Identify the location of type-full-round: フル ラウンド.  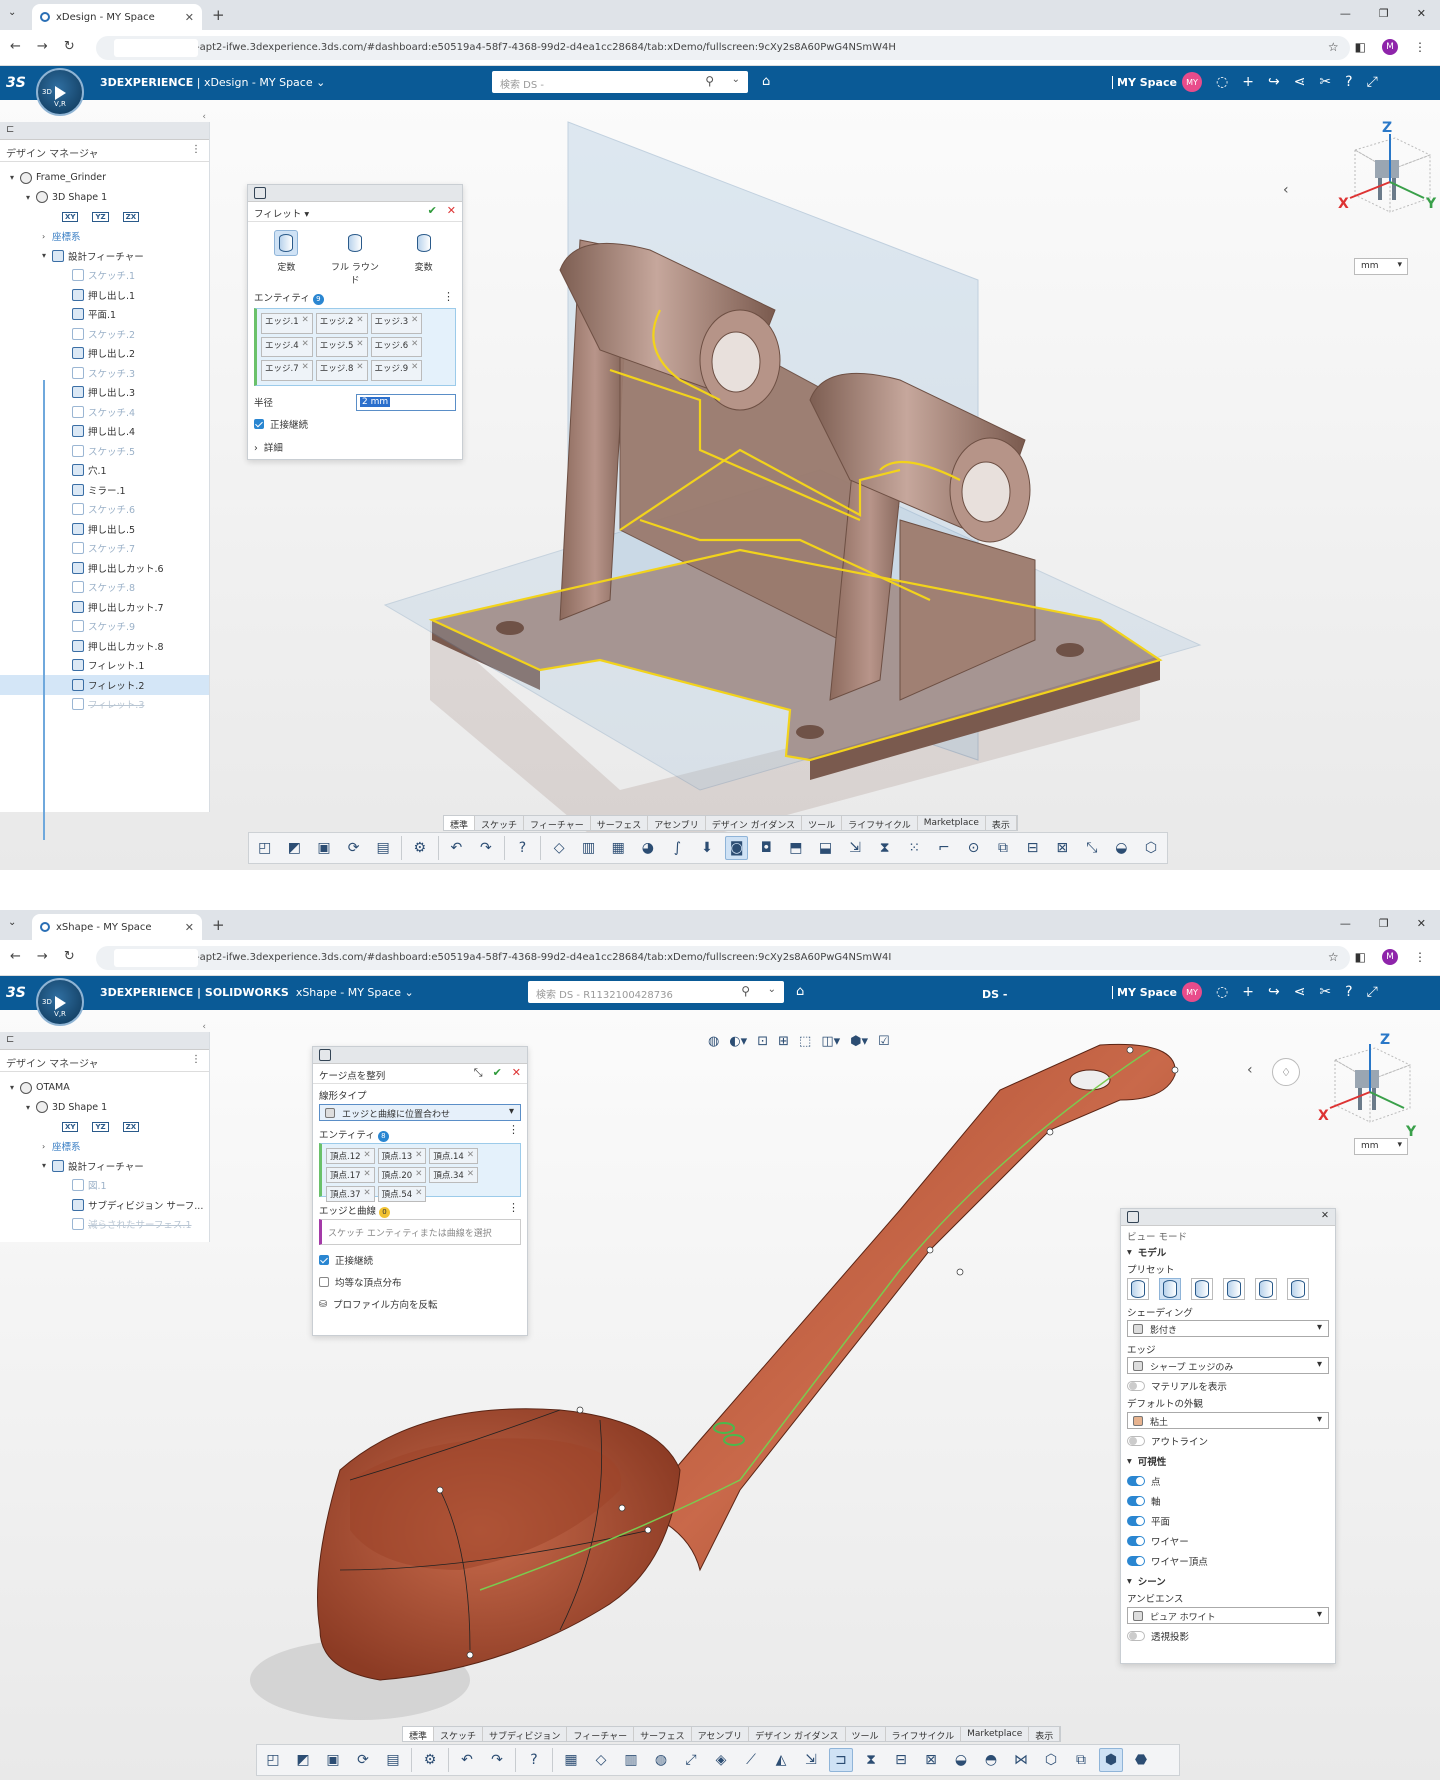
(355, 258).